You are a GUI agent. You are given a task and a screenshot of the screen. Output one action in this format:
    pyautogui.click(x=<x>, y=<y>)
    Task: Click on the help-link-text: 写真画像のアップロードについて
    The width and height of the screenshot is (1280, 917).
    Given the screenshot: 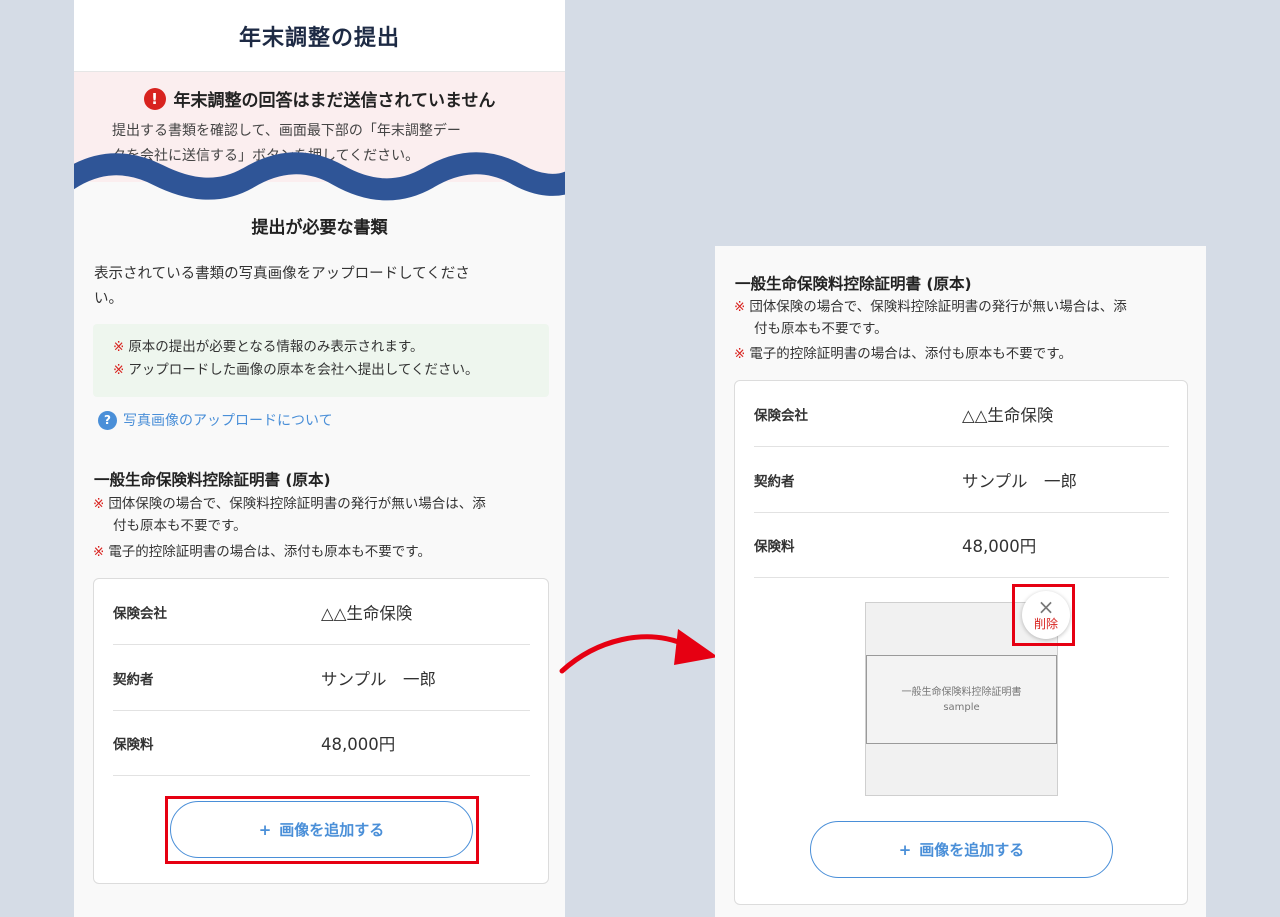 What is the action you would take?
    pyautogui.click(x=228, y=420)
    